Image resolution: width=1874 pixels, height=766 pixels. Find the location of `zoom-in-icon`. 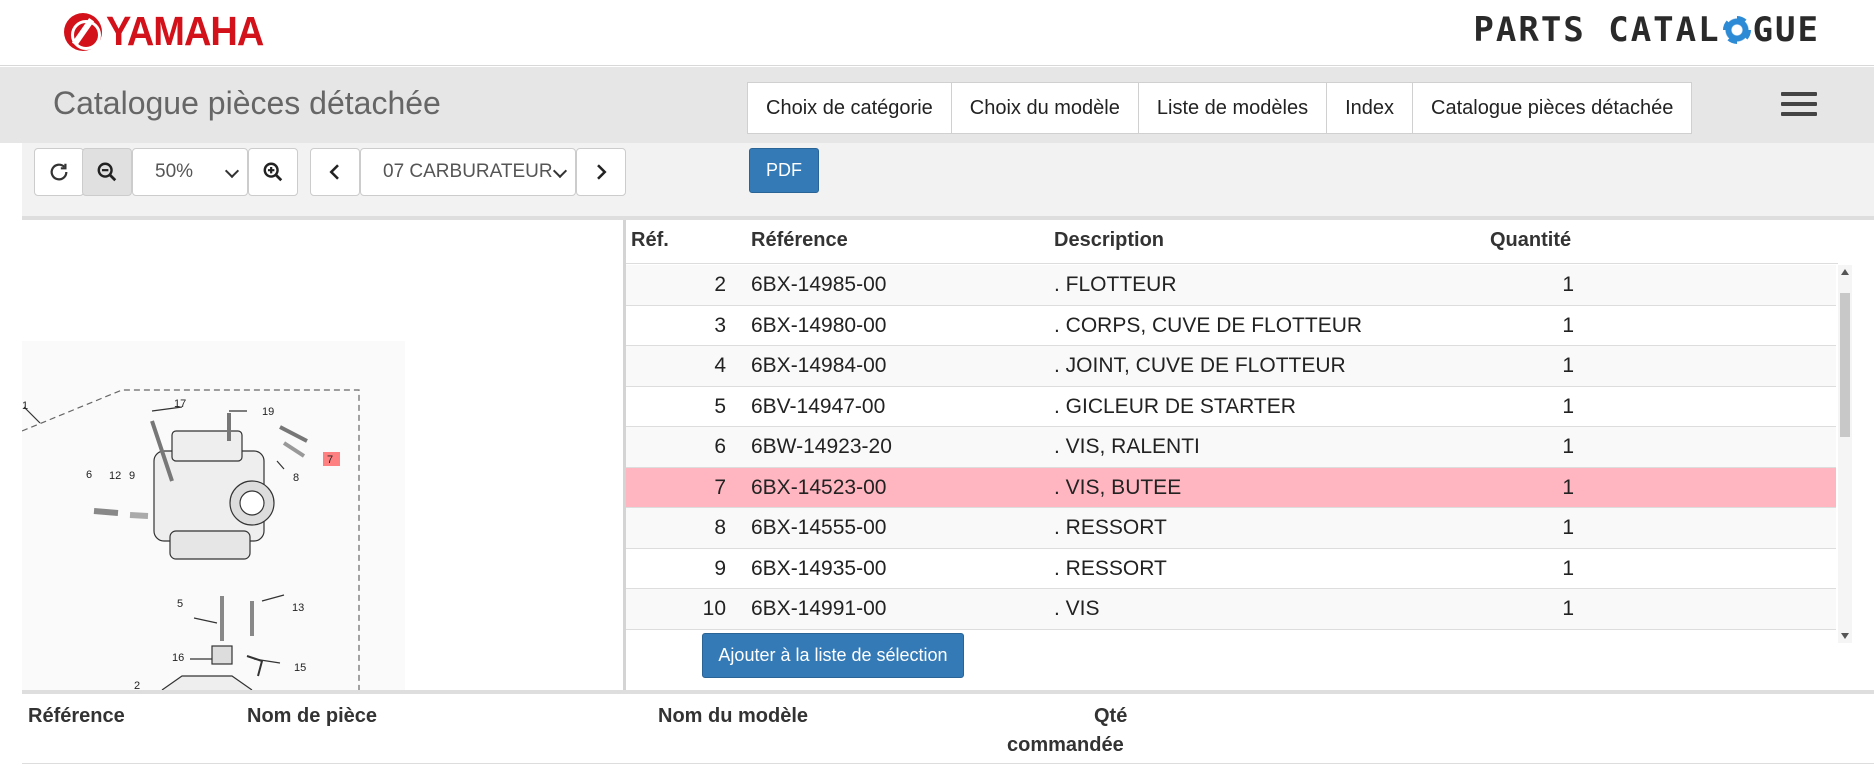

zoom-in-icon is located at coordinates (273, 172).